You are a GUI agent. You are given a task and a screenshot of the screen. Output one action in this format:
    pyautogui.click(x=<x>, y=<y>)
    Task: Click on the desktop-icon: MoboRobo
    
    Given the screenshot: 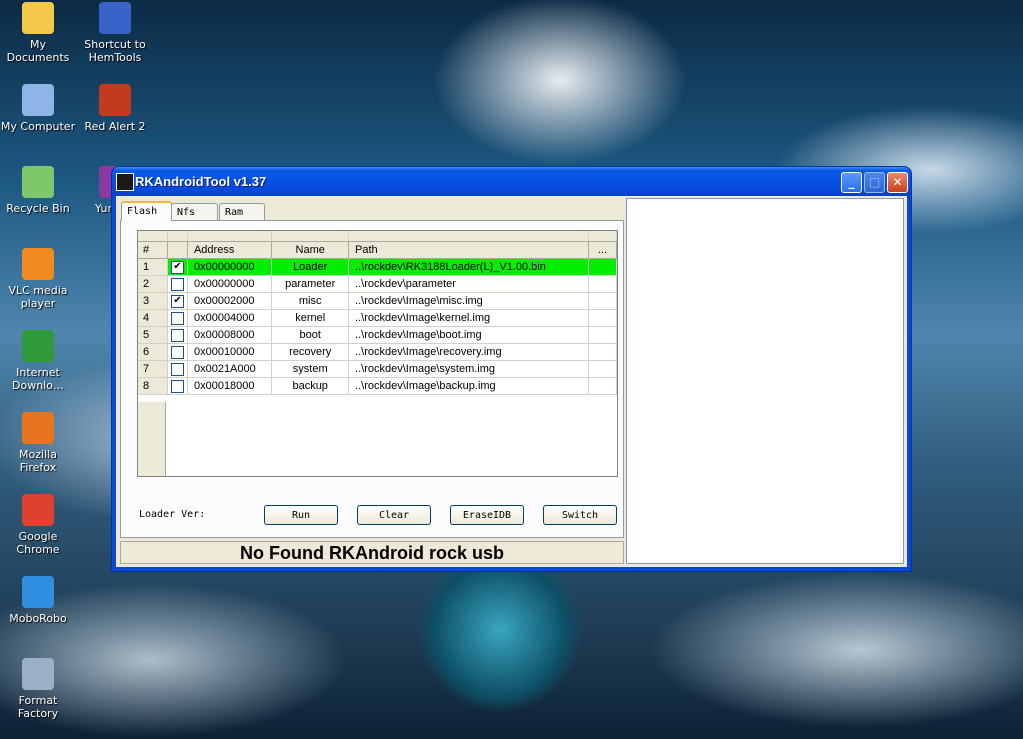 What is the action you would take?
    pyautogui.click(x=38, y=600)
    